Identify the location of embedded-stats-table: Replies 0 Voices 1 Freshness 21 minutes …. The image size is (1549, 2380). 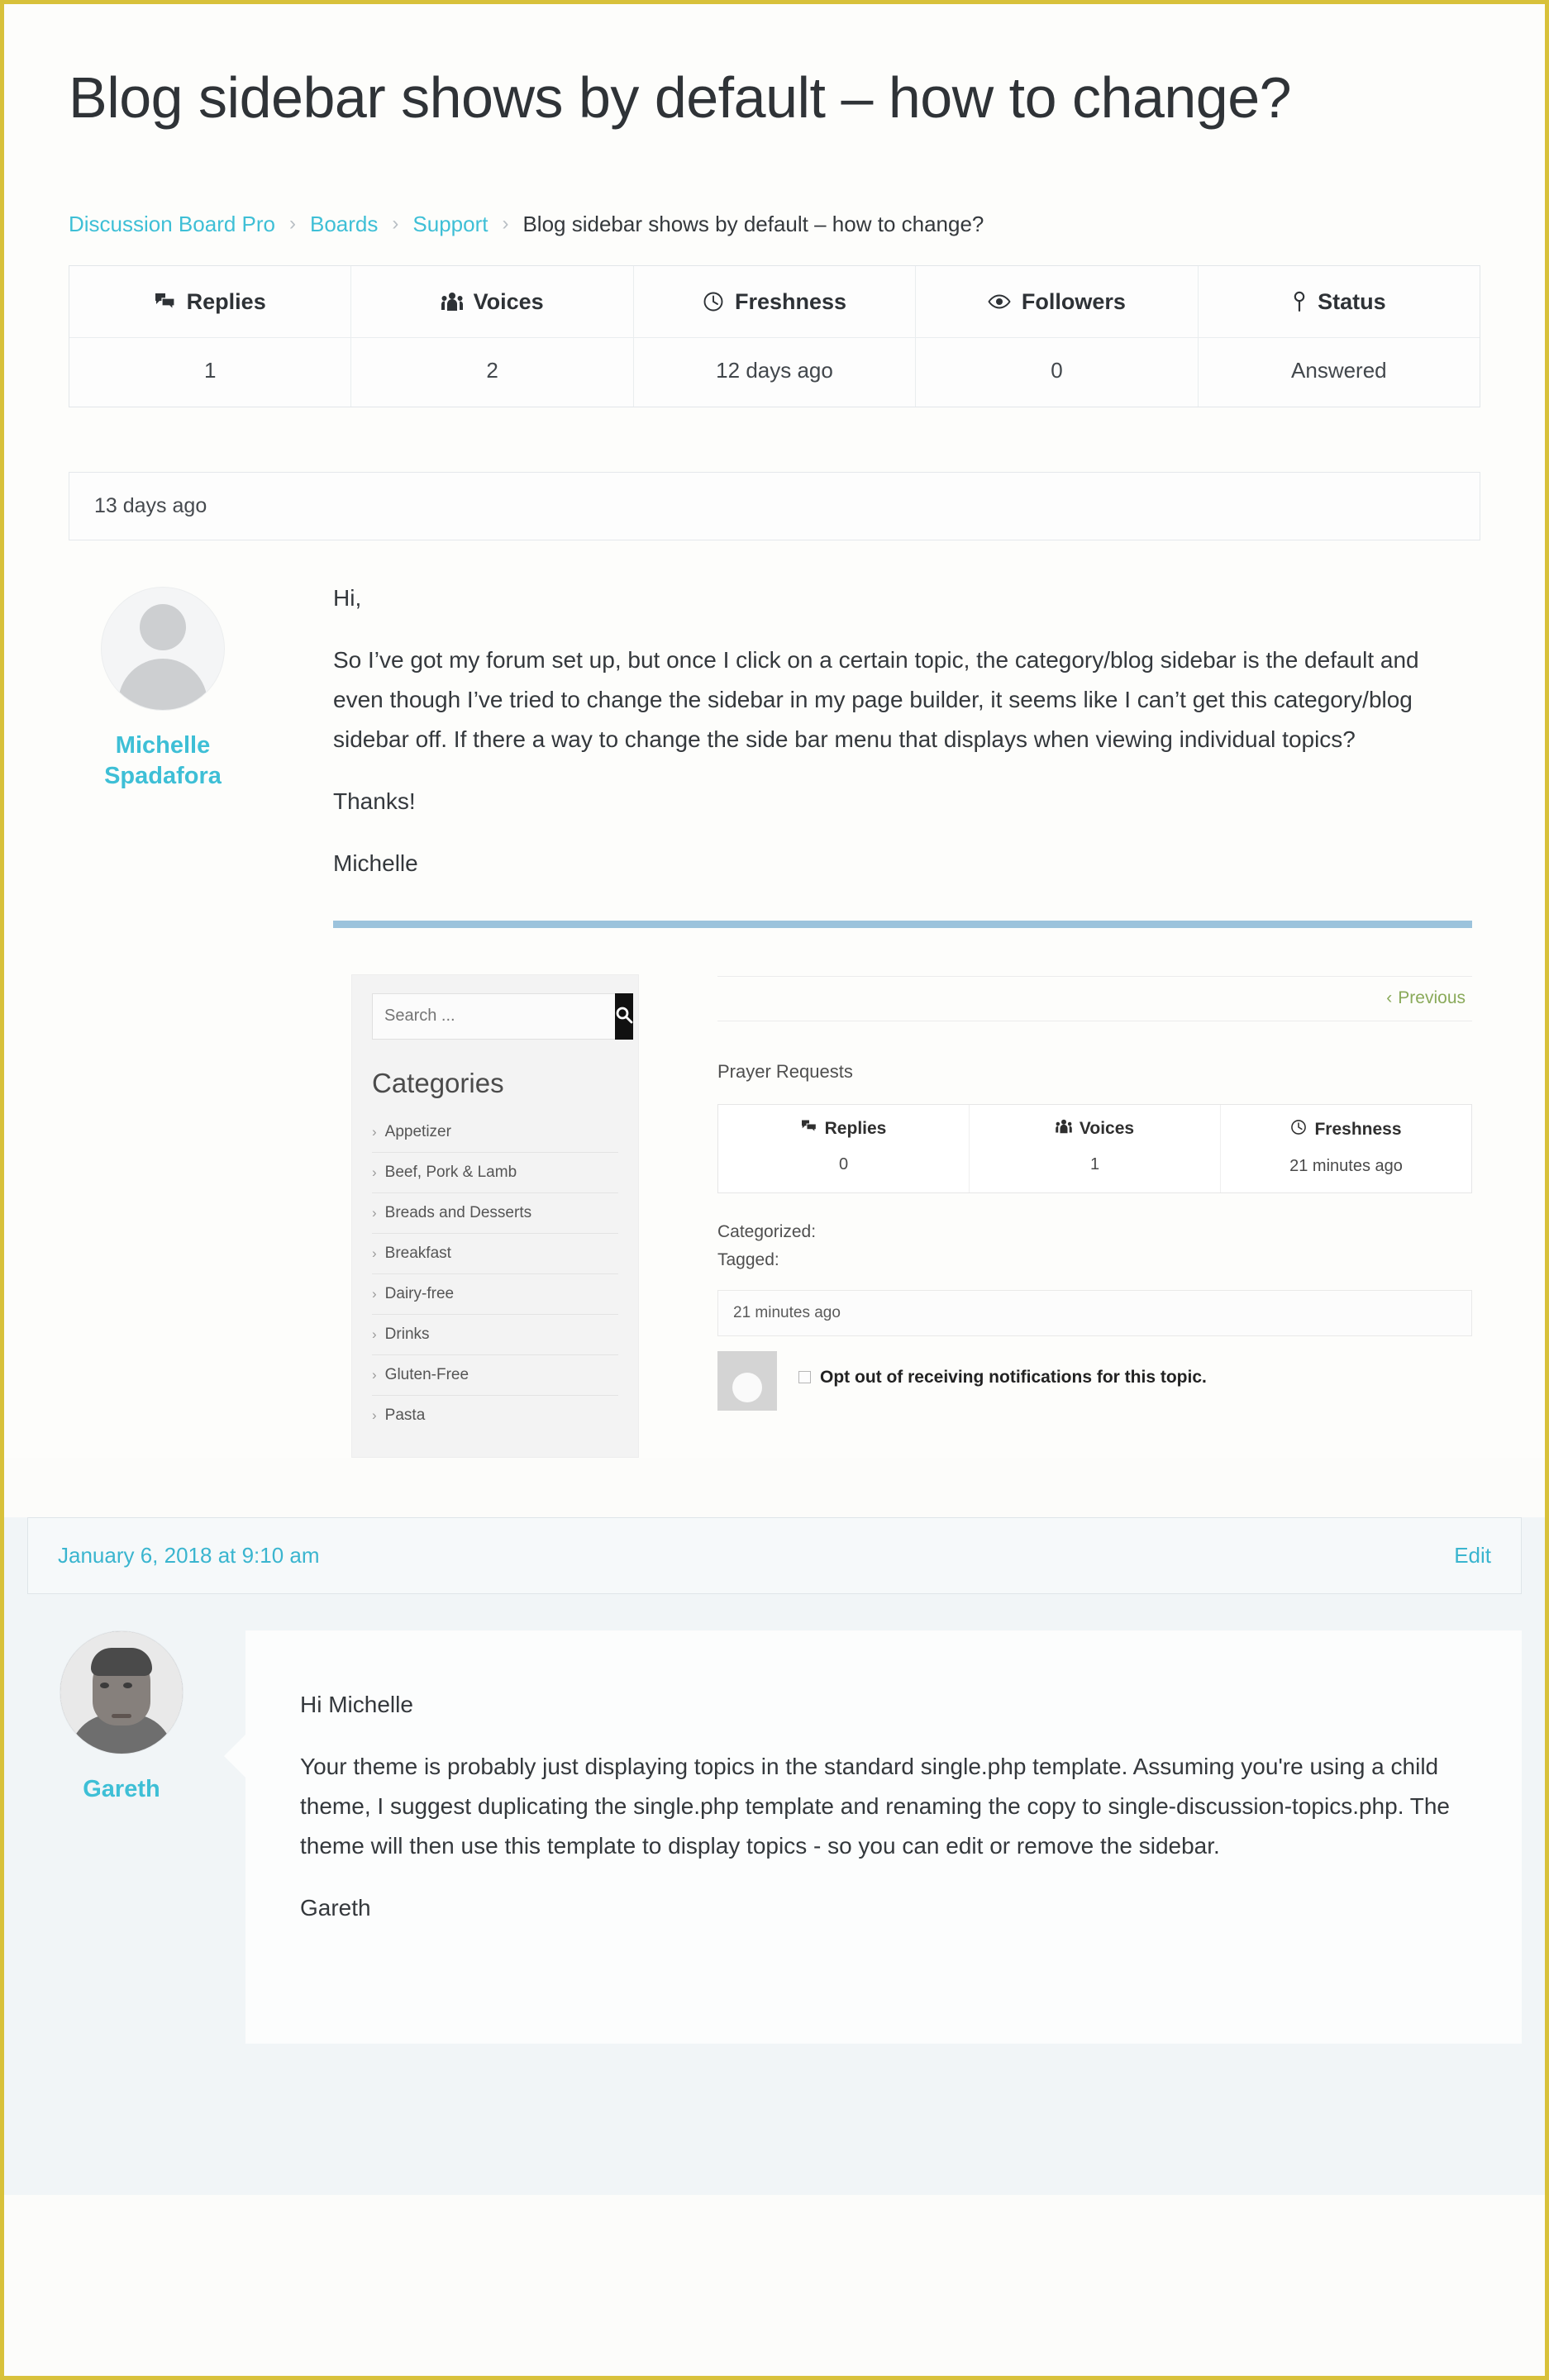
(1094, 1148).